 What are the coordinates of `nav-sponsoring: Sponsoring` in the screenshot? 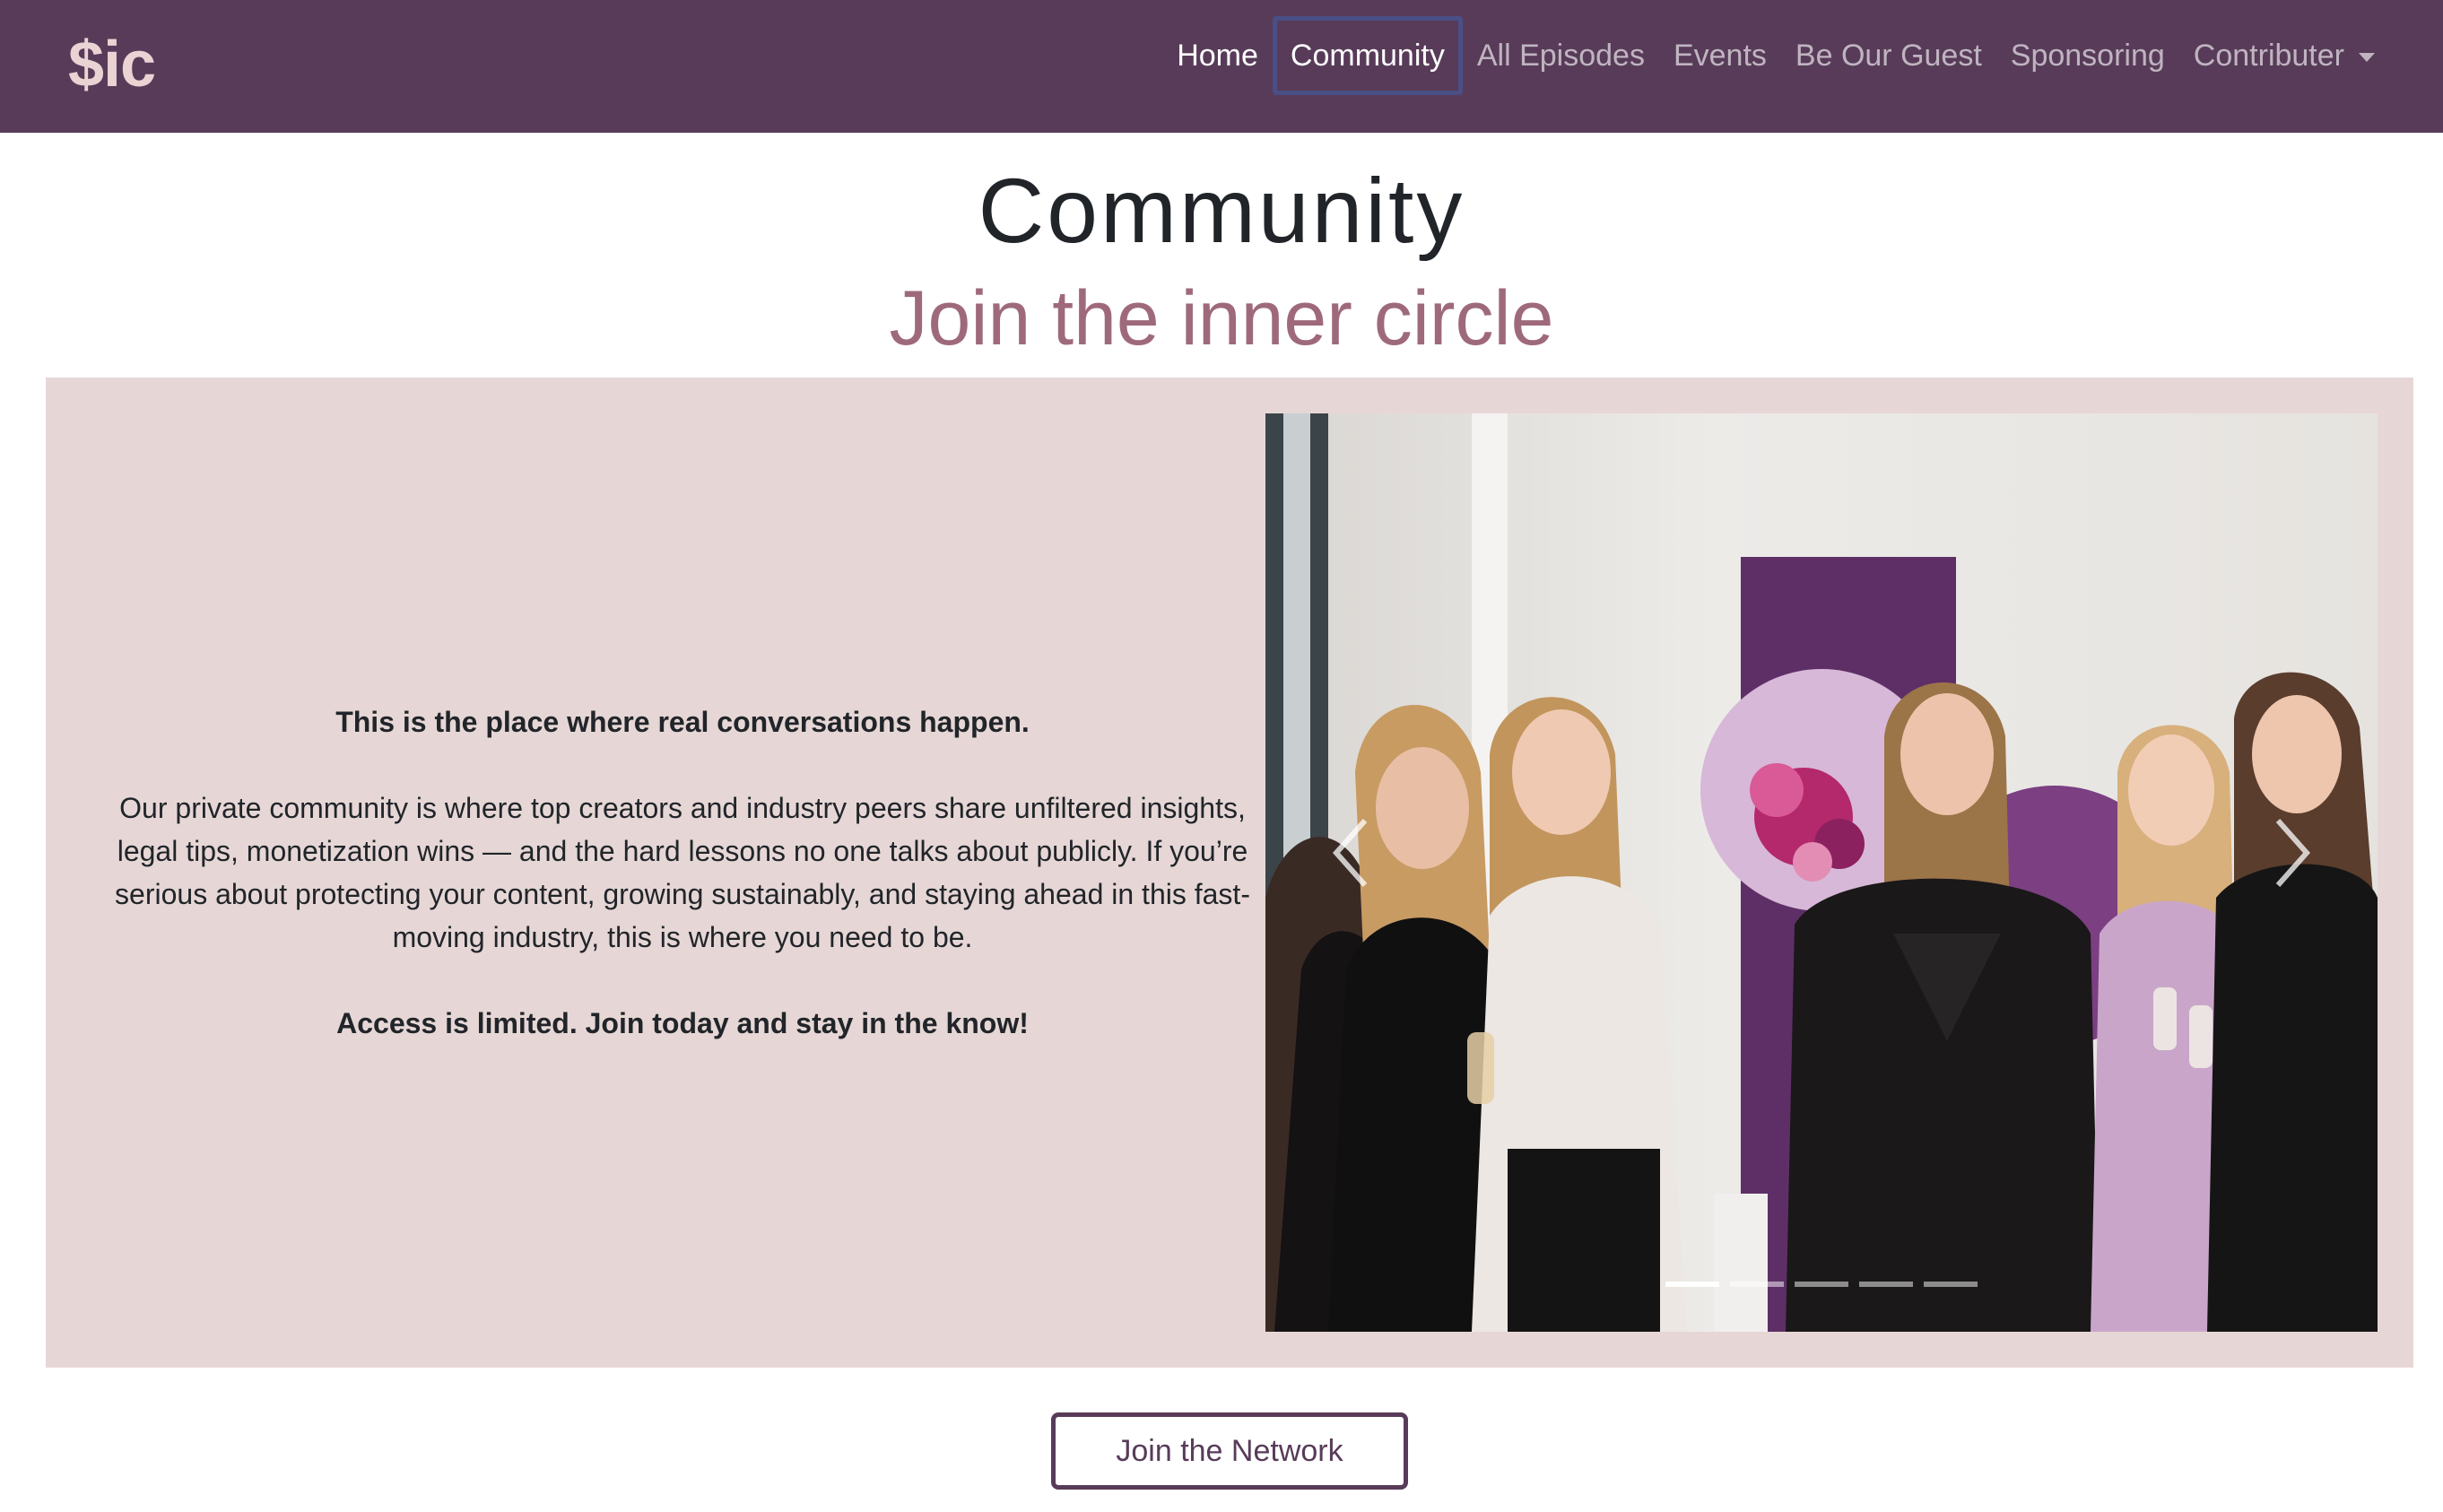 It's located at (2087, 56).